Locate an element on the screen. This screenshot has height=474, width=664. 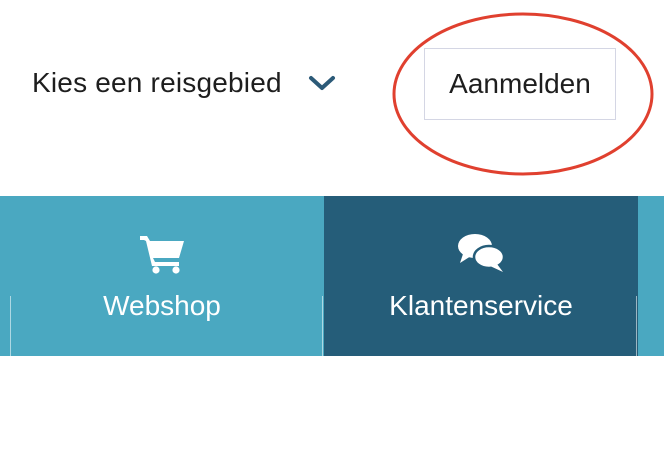
nav-item-webshop-label: Webshop is located at coordinates (162, 305).